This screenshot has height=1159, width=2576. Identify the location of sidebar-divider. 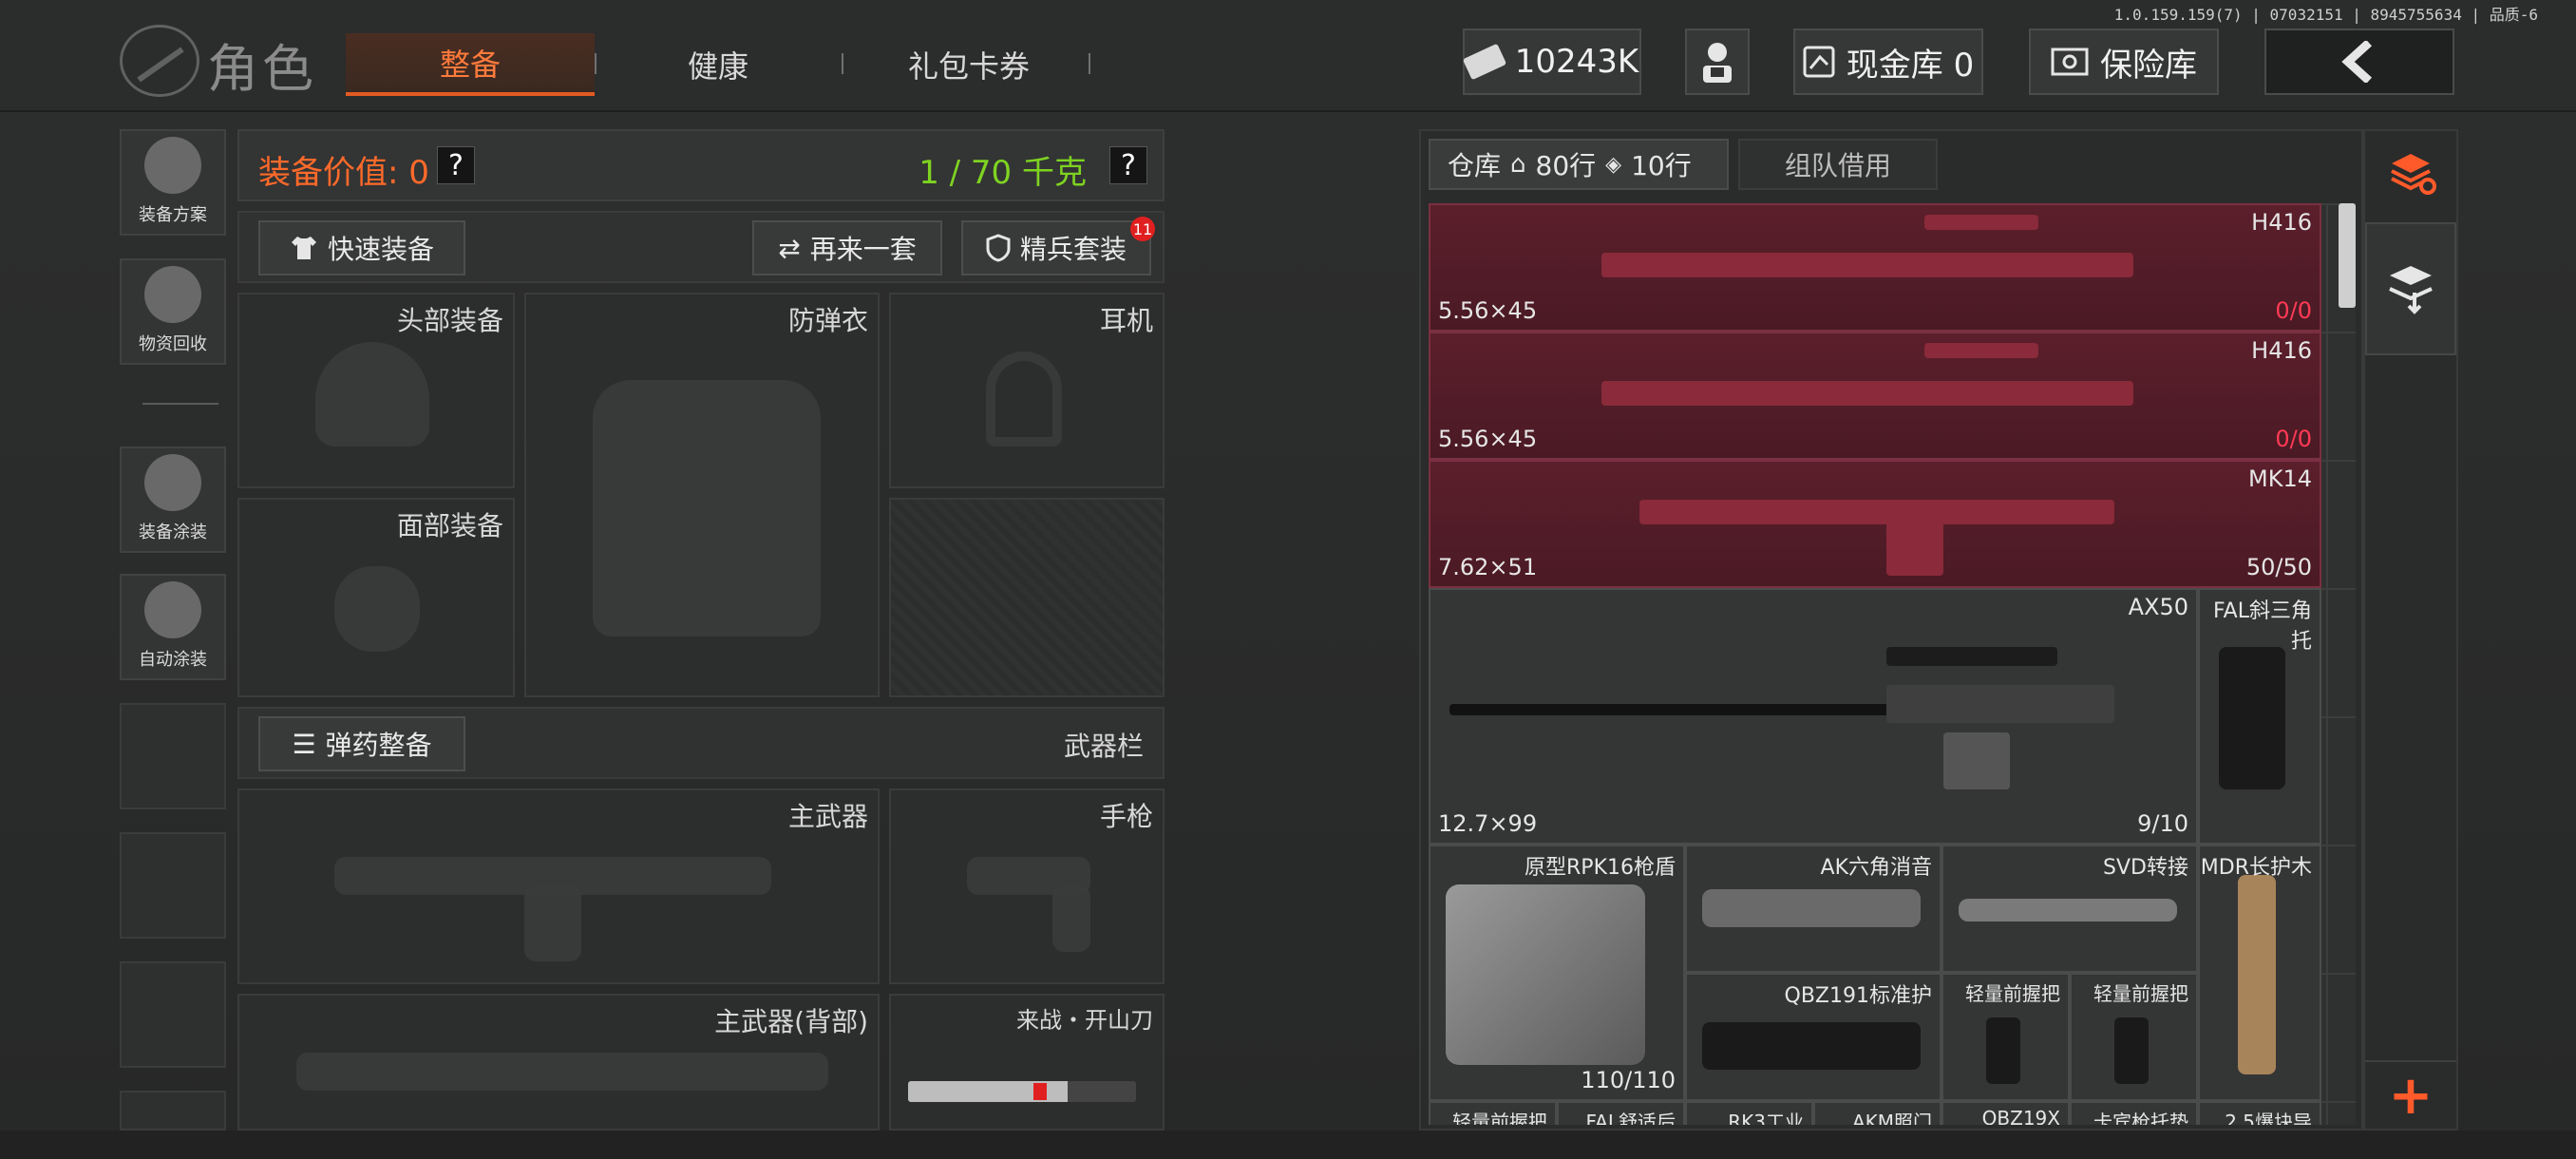
(180, 404).